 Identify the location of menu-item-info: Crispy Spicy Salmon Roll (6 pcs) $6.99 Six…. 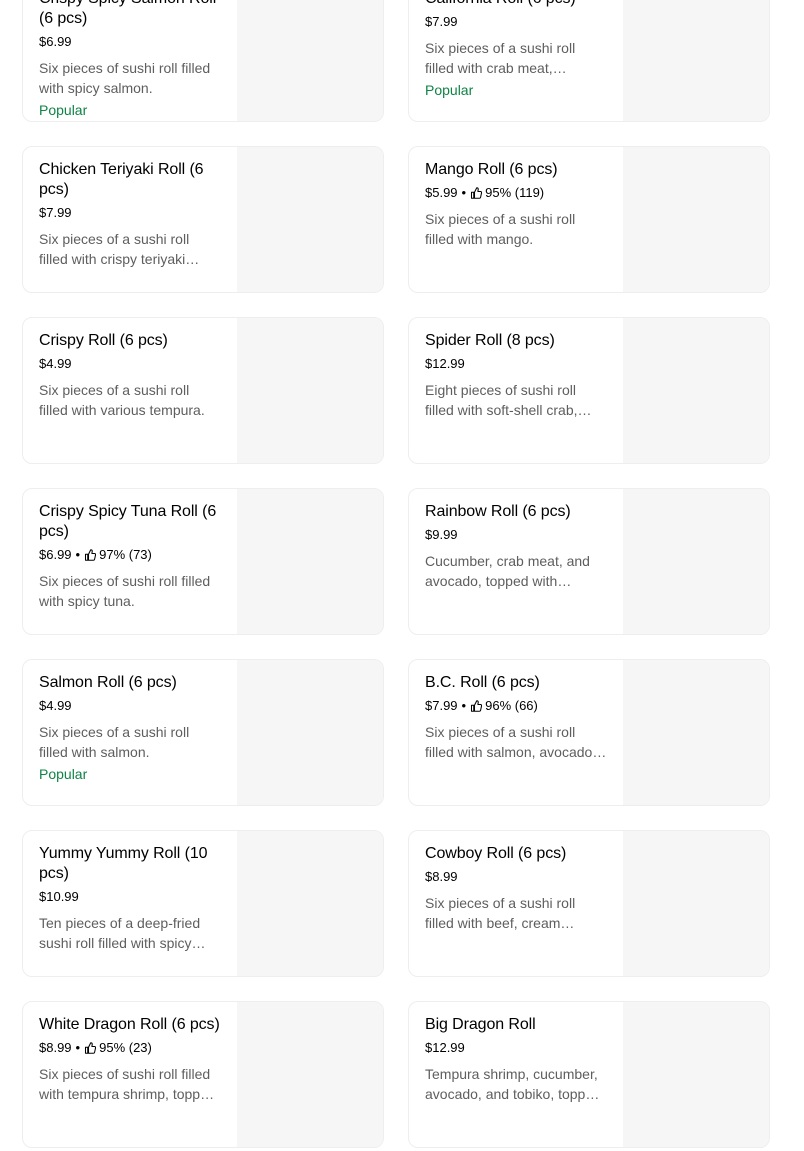
(130, 60).